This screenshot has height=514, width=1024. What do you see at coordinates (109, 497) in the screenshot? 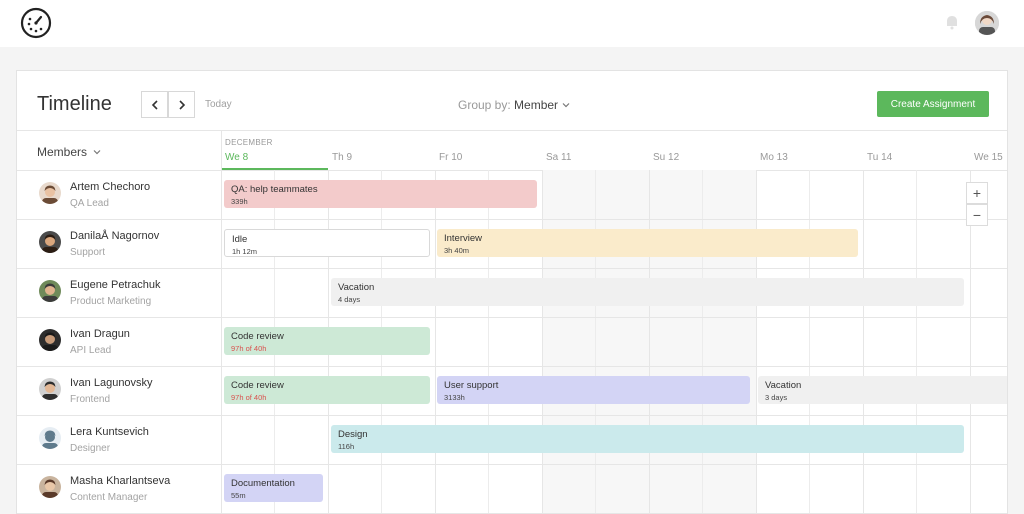
I see `member-role: Content Manager` at bounding box center [109, 497].